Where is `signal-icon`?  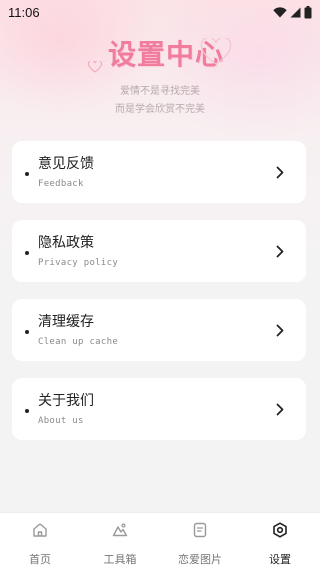
signal-icon is located at coordinates (295, 12).